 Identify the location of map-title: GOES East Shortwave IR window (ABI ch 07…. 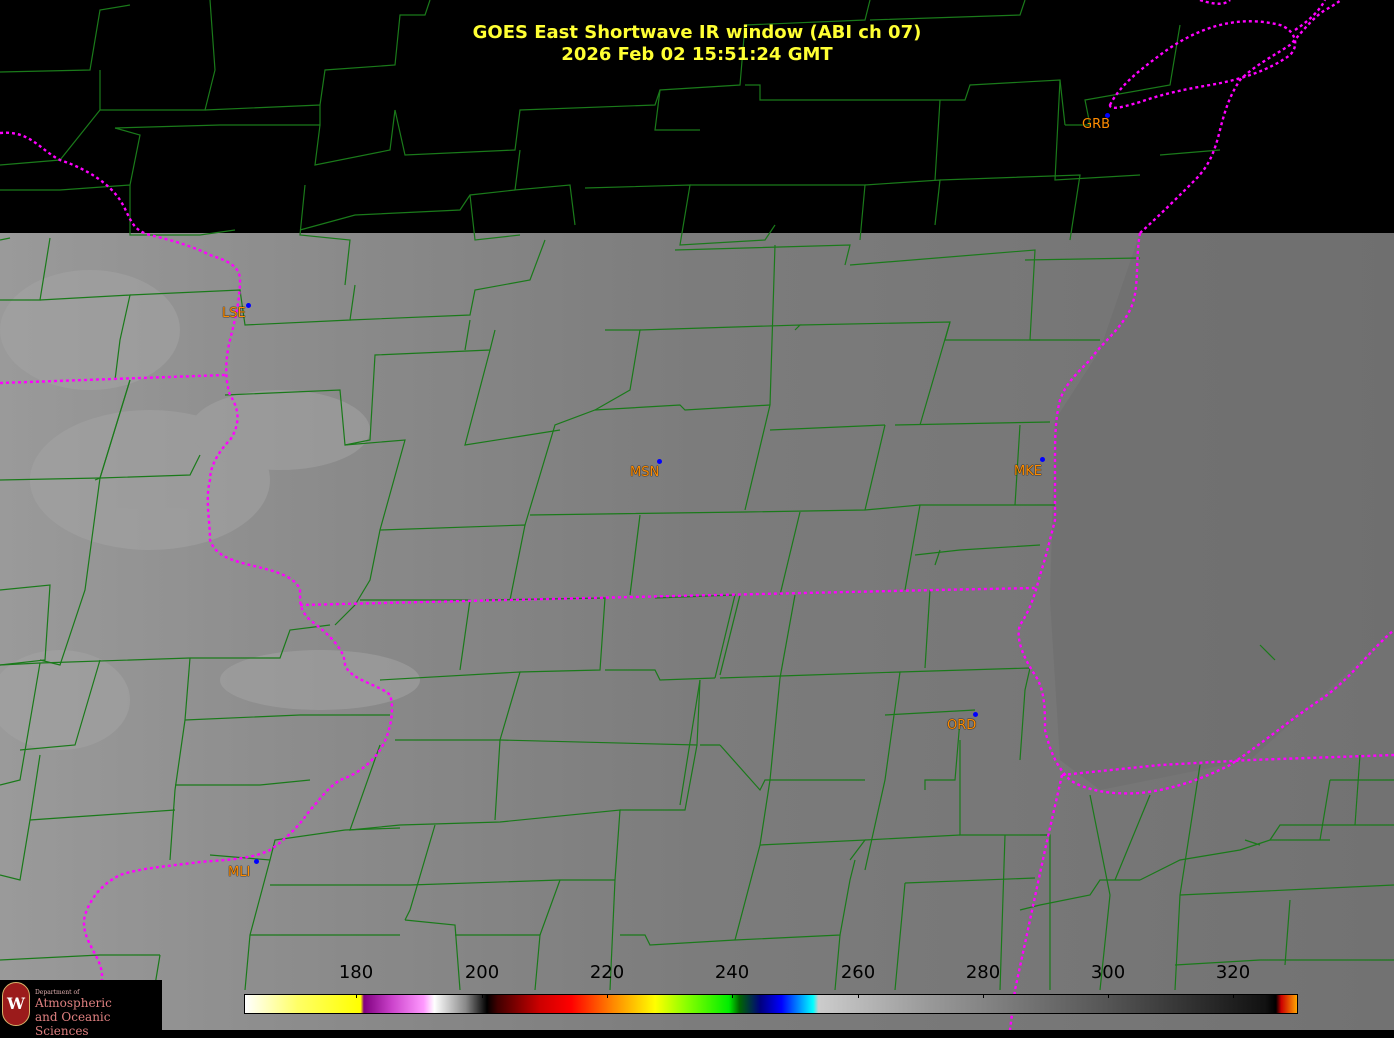
(697, 32).